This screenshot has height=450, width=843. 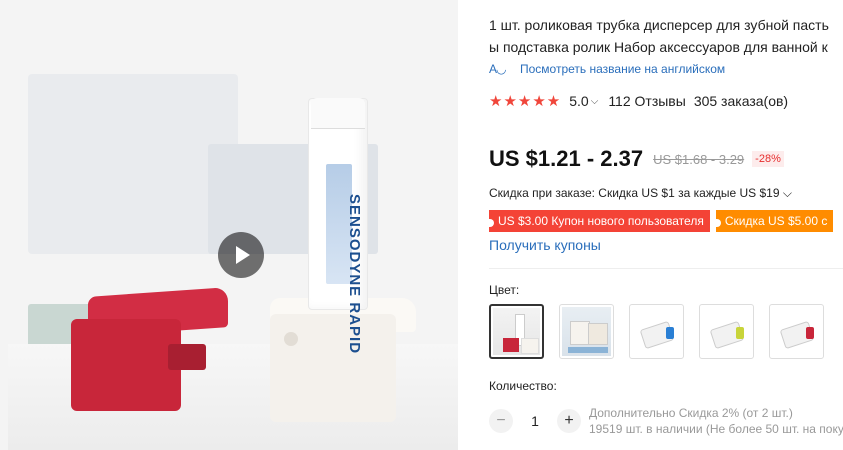 I want to click on current-price: US $1.21 - 2.37, so click(x=566, y=158).